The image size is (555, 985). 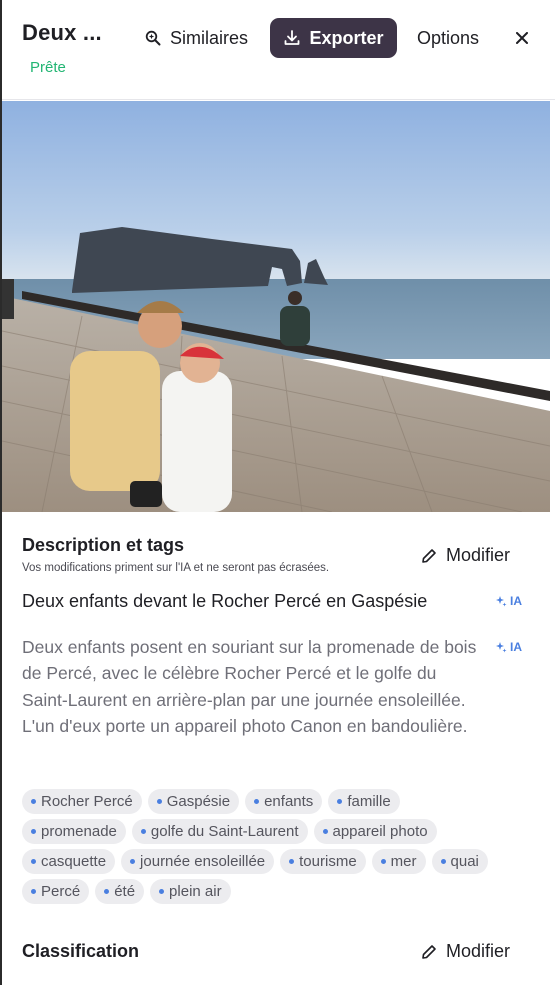 I want to click on tag-chip: tourisme, so click(x=323, y=861).